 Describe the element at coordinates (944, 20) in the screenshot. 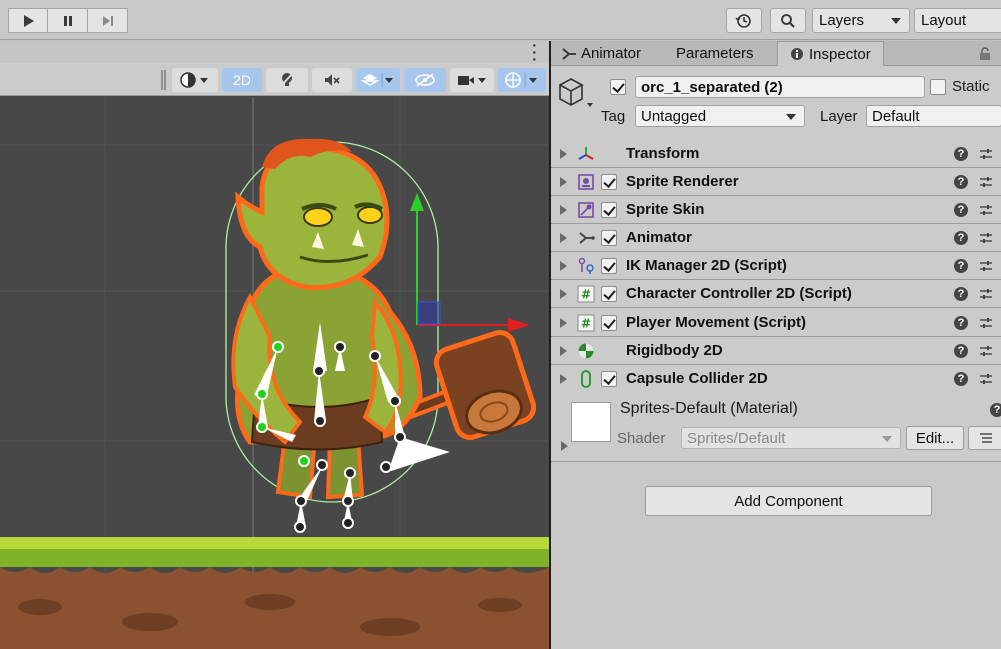

I see `layout-label: Layout` at that location.